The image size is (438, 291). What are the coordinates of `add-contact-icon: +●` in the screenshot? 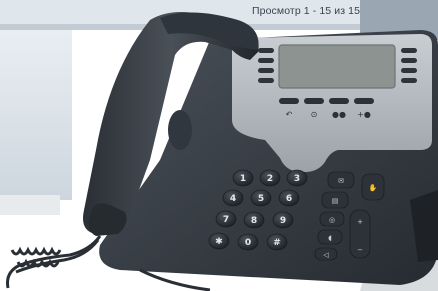 It's located at (364, 114).